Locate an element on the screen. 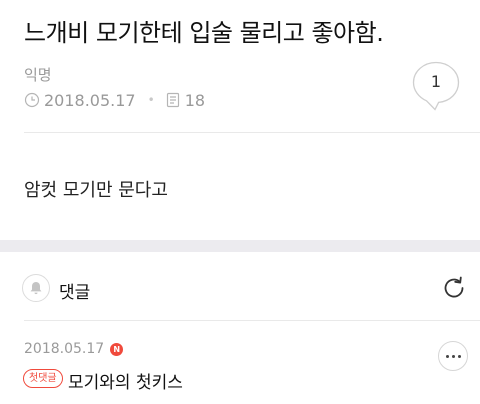 Image resolution: width=480 pixels, height=404 pixels. bell-icon is located at coordinates (36, 288).